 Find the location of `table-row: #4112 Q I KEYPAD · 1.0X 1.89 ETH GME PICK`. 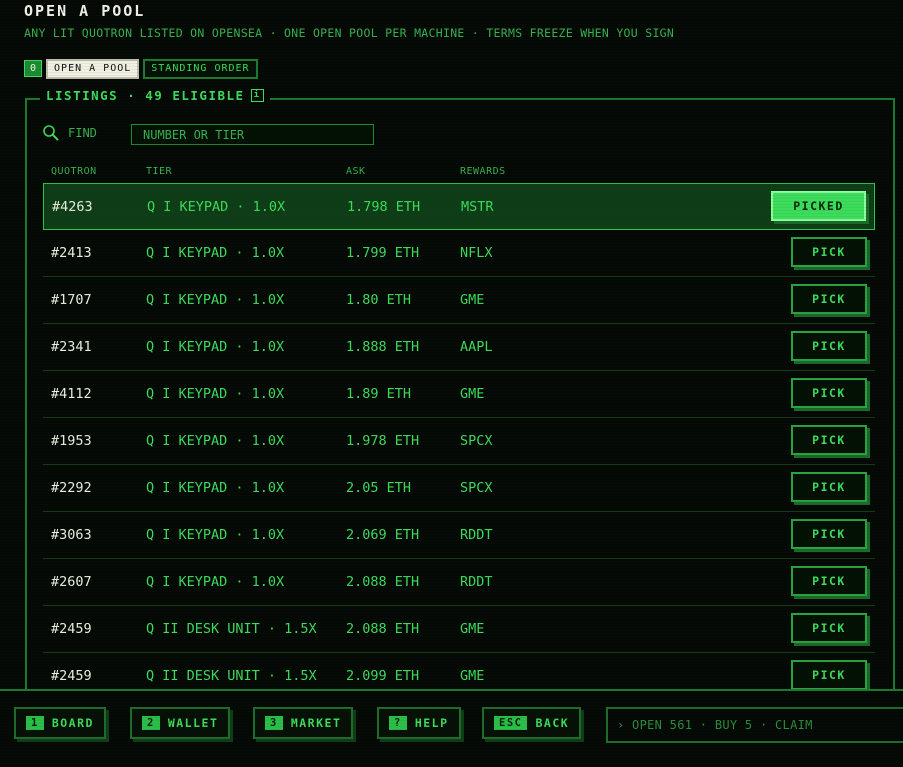

table-row: #4112 Q I KEYPAD · 1.0X 1.89 ETH GME PICK is located at coordinates (459, 394).